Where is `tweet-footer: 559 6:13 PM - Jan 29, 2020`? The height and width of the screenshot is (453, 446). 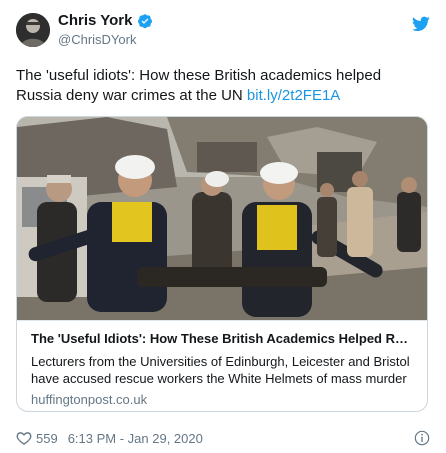
tweet-footer: 559 6:13 PM - Jan 29, 2020 is located at coordinates (109, 438).